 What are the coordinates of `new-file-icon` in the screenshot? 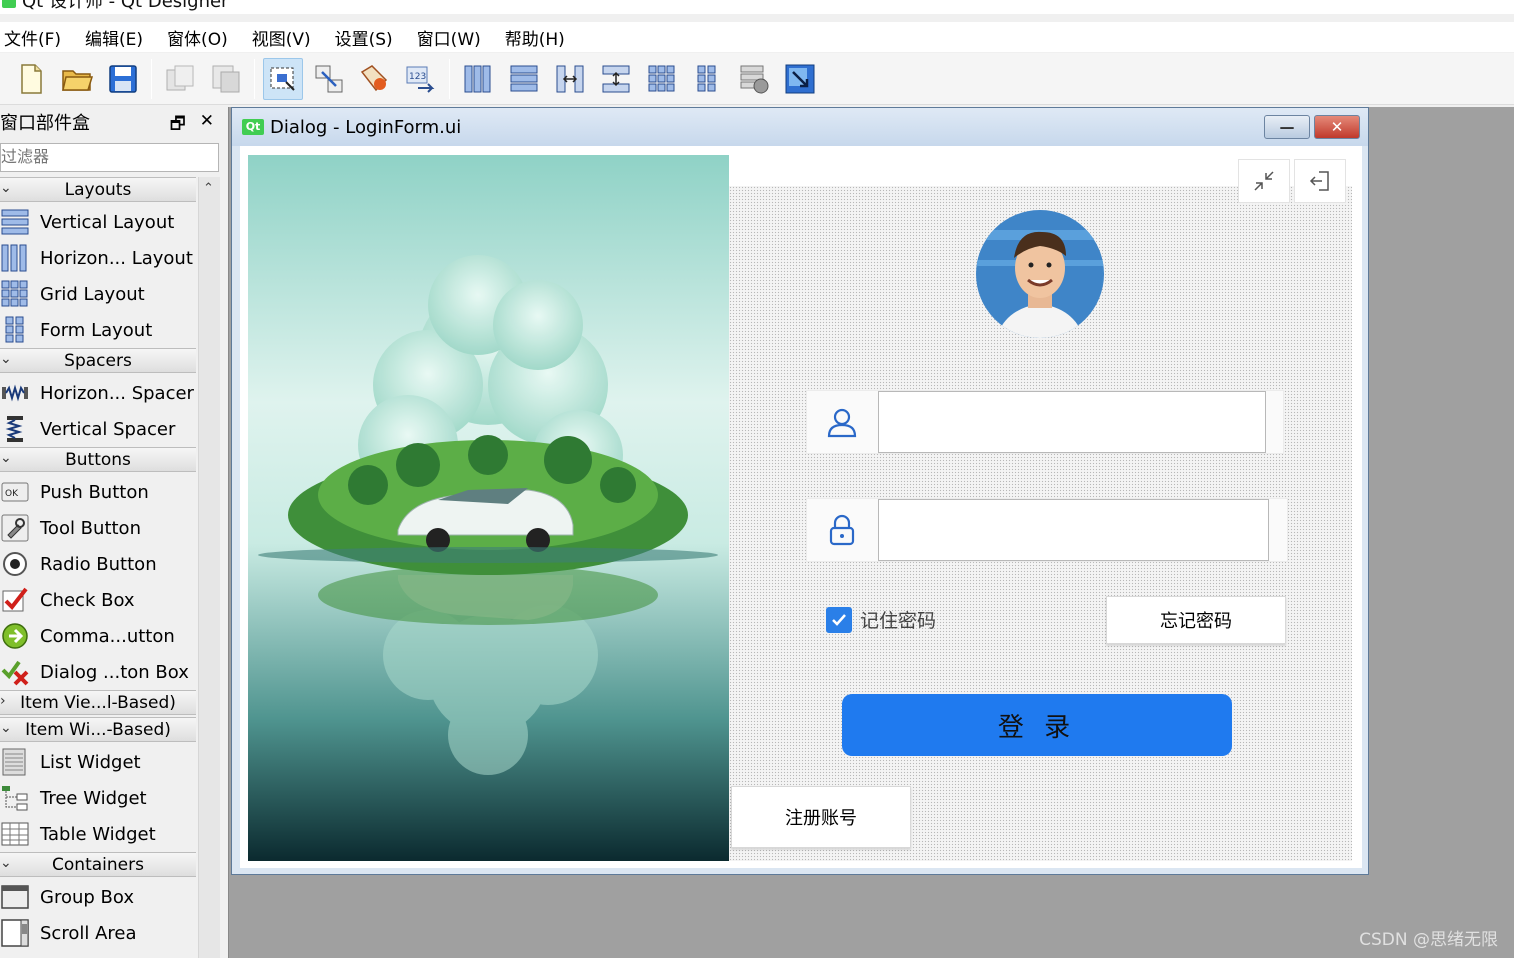 It's located at (31, 79).